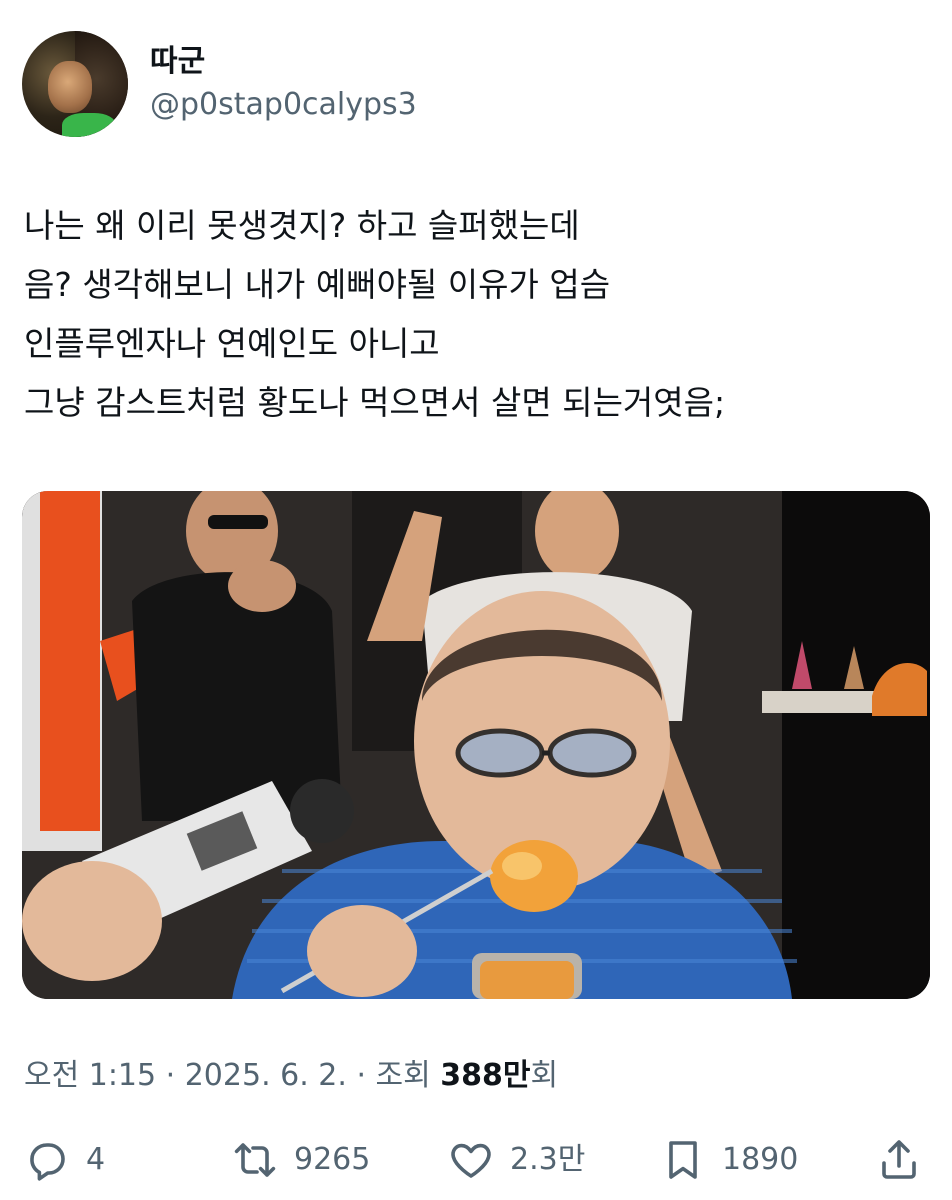 Image resolution: width=952 pixels, height=1200 pixels. I want to click on tweet-text-line: 그냥 감스트처럼 황도나 먹으면서 살면 되는거엿음;, so click(375, 402).